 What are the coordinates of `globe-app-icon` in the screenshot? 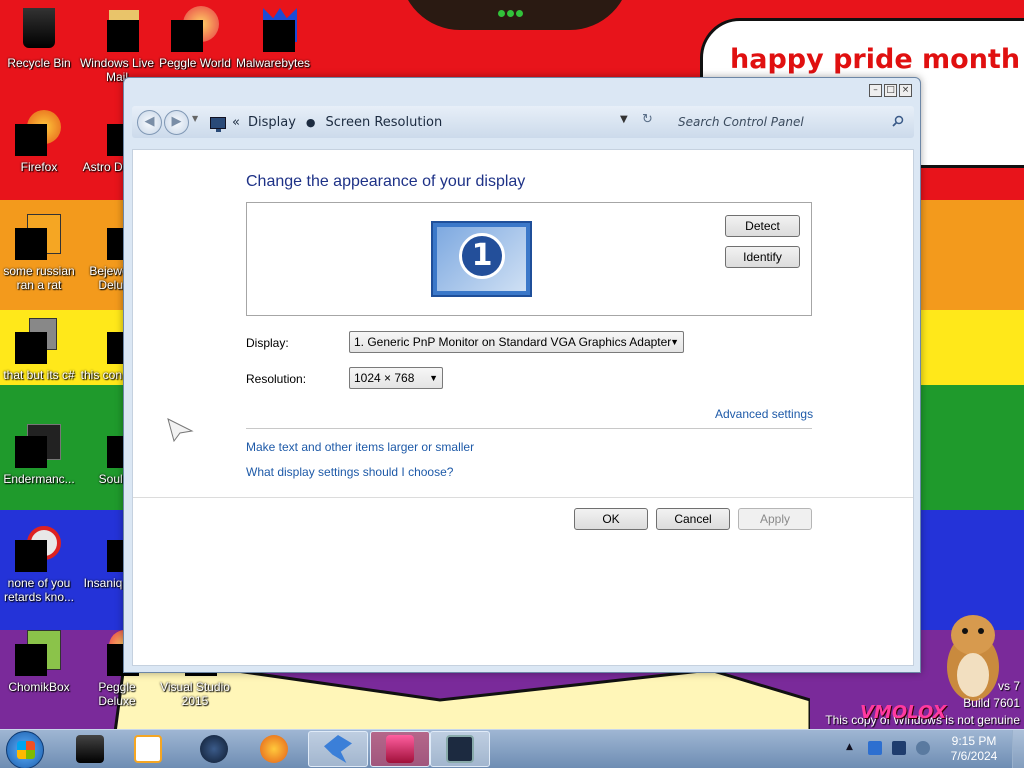 It's located at (214, 749).